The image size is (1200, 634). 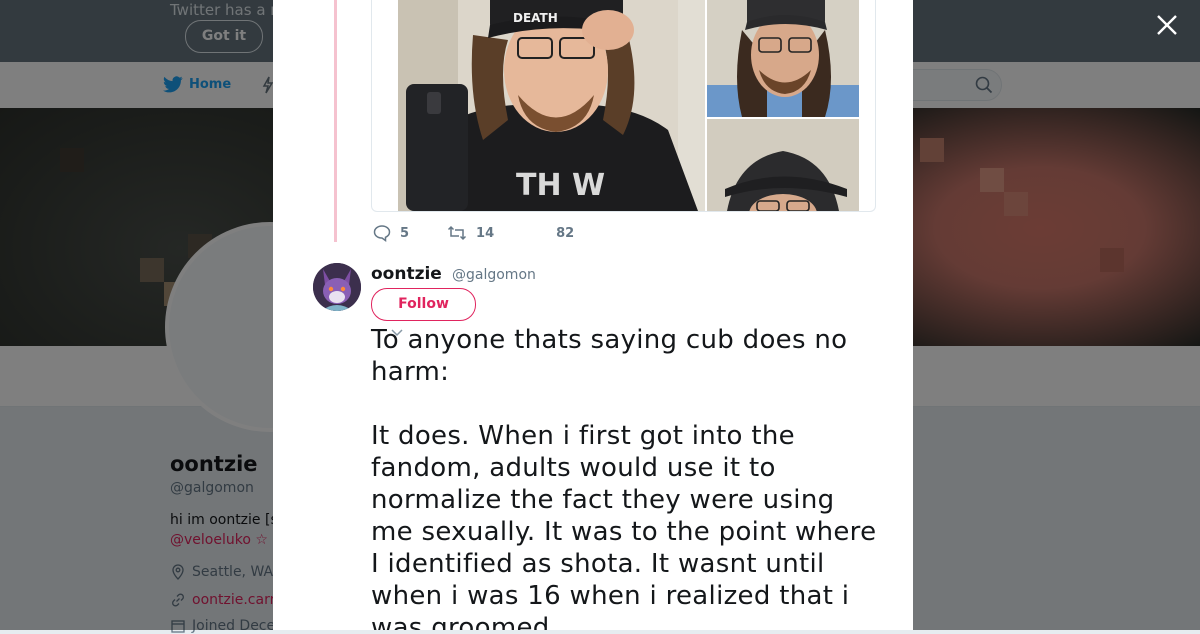 What do you see at coordinates (382, 233) in the screenshot?
I see `reply-icon` at bounding box center [382, 233].